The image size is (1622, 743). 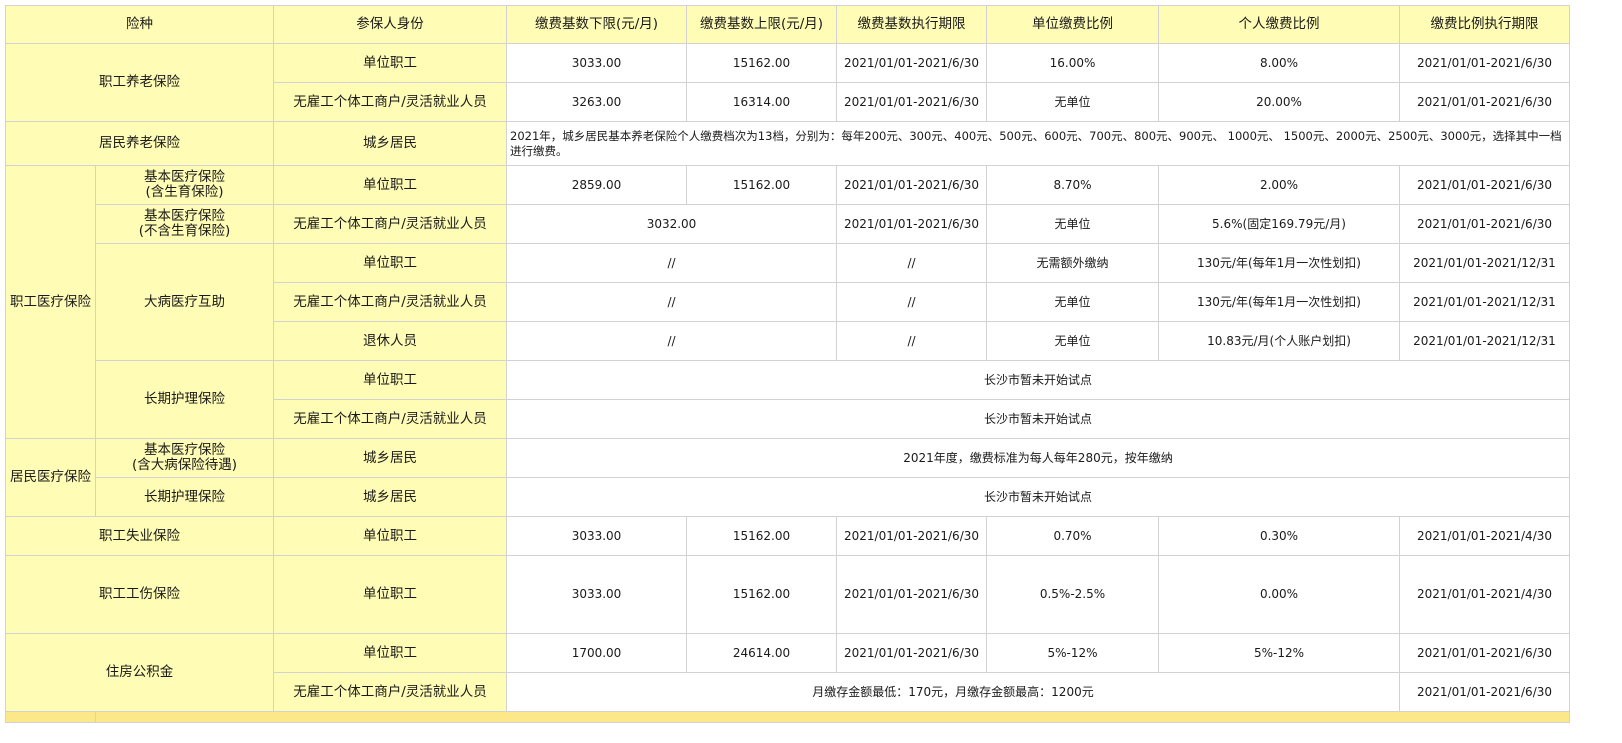 What do you see at coordinates (184, 399) in the screenshot?
I see `subcategory-cell-long-term-care: 长期护理保险` at bounding box center [184, 399].